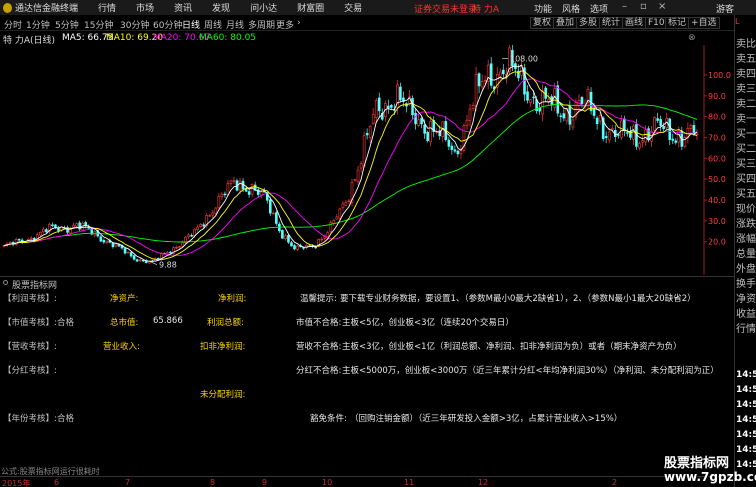 This screenshot has width=756, height=487. I want to click on tool-stats: 统计, so click(611, 23).